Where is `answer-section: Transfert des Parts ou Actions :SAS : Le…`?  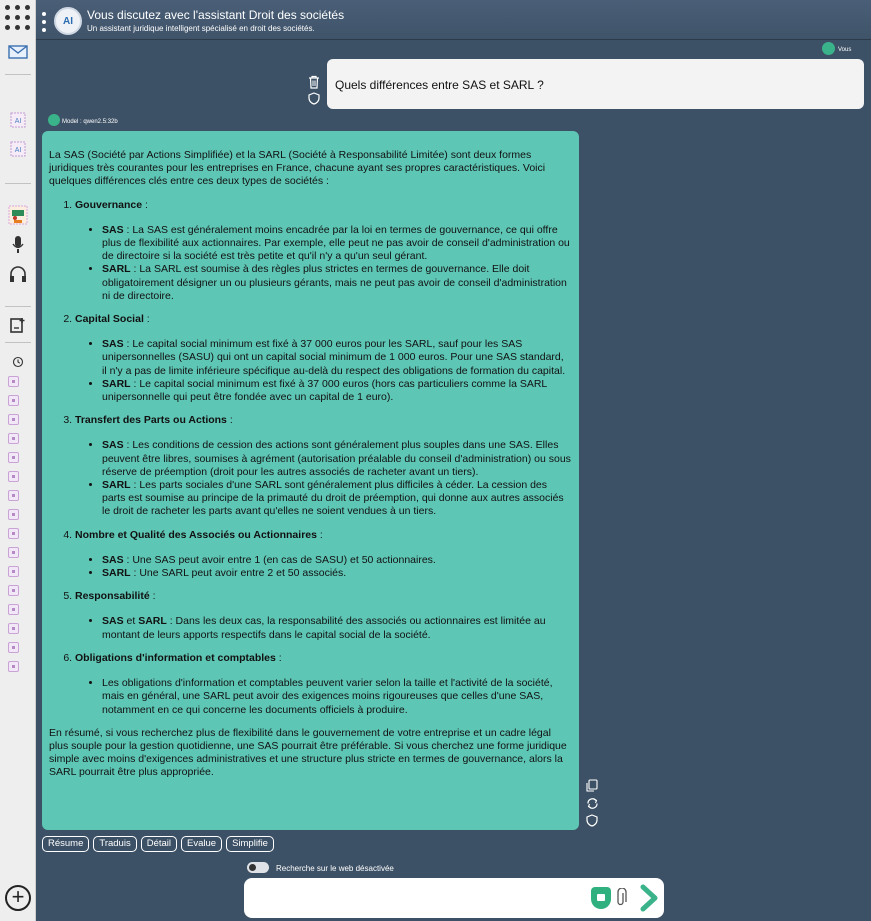
answer-section: Transfert des Parts ou Actions :SAS : Le… is located at coordinates (323, 466).